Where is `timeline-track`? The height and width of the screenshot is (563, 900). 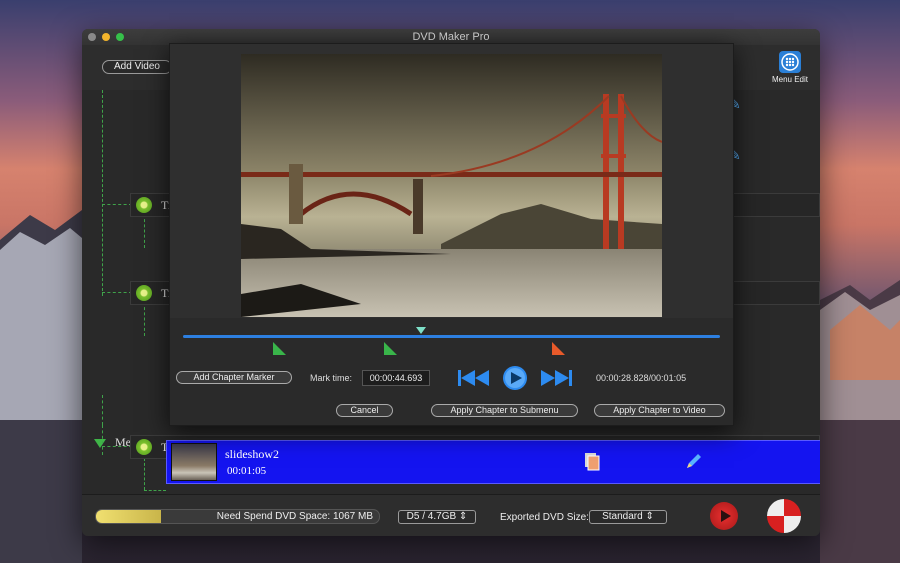 timeline-track is located at coordinates (451, 336).